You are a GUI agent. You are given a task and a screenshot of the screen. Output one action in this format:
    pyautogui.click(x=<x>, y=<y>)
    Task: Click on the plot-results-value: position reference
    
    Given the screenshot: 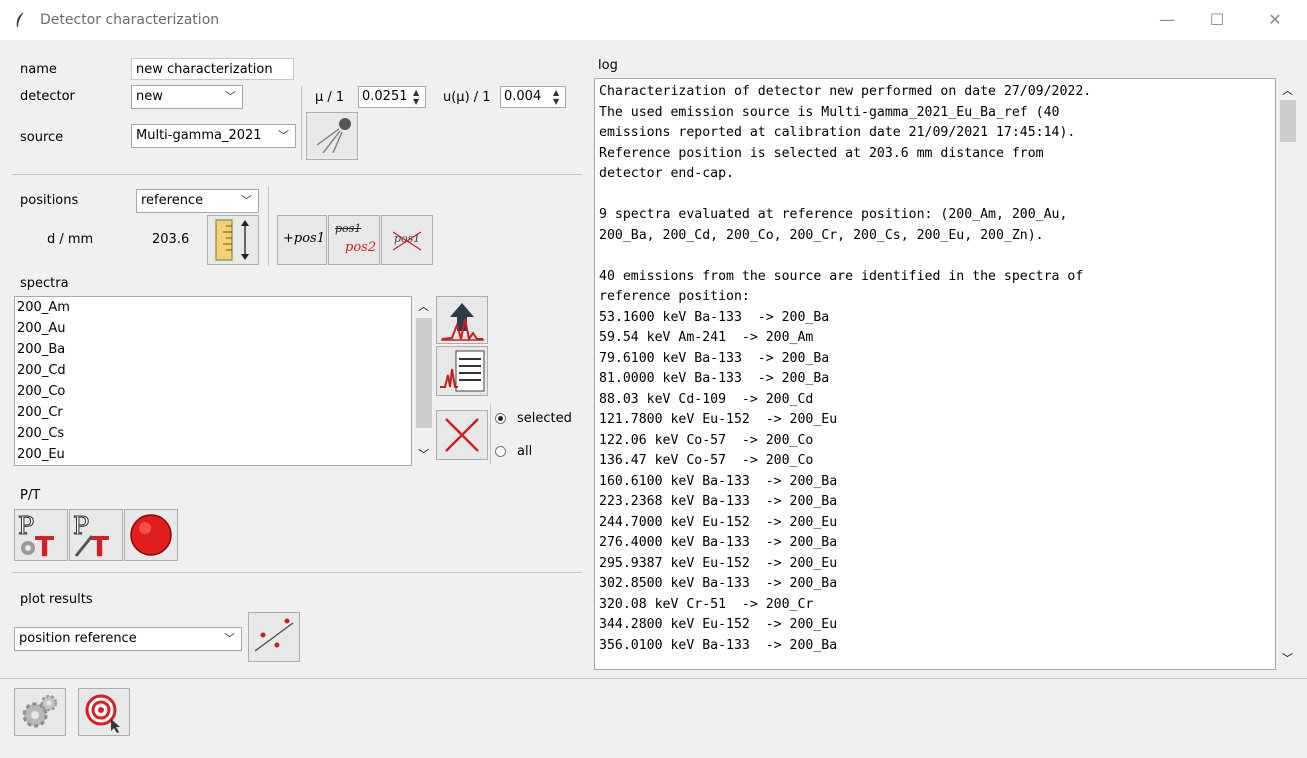 What is the action you would take?
    pyautogui.click(x=78, y=638)
    